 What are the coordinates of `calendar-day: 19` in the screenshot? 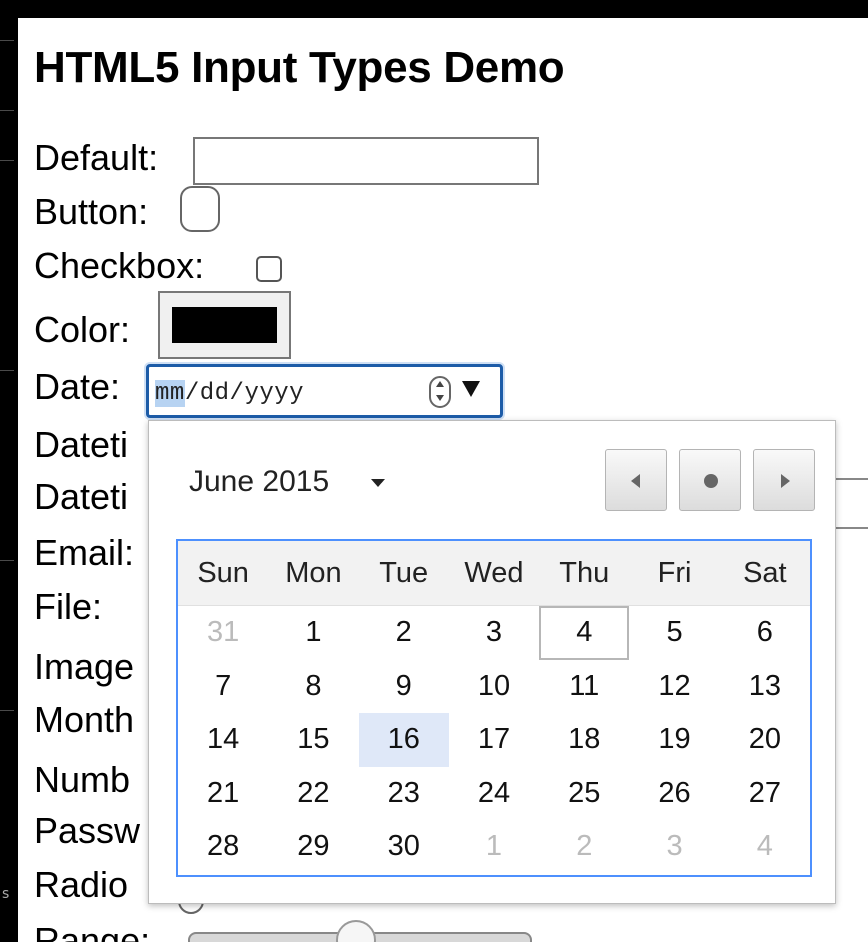 It's located at (674, 740).